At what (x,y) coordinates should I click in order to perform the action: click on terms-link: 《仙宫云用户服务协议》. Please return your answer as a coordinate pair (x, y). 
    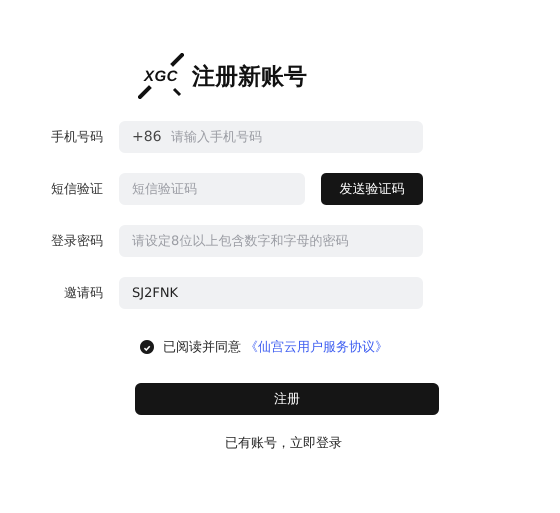
    Looking at the image, I should click on (316, 347).